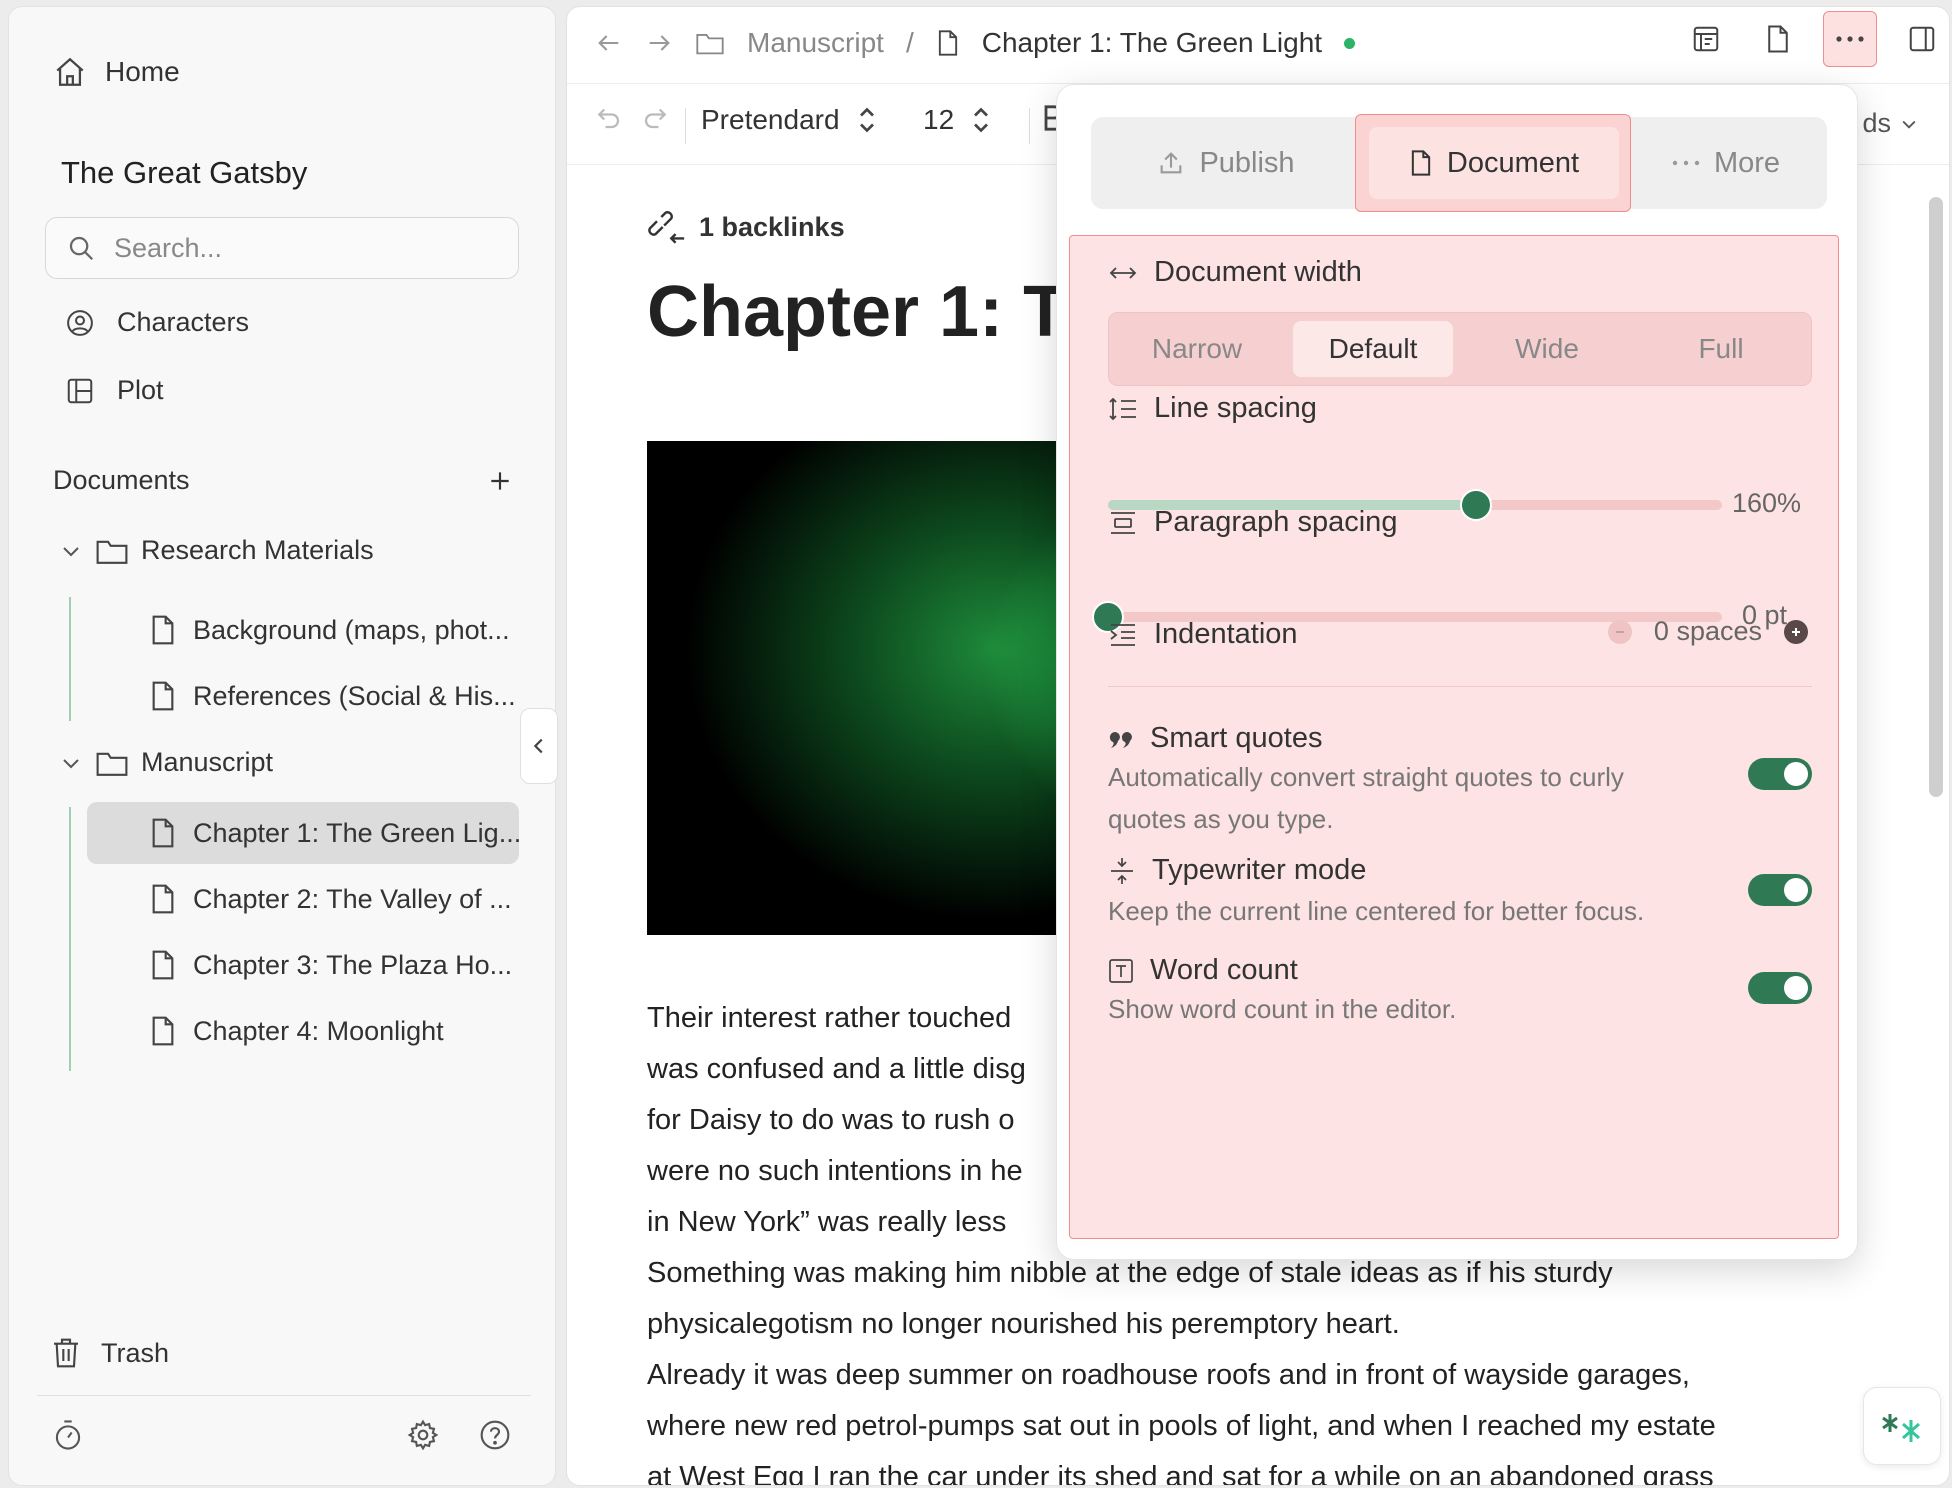 Image resolution: width=1952 pixels, height=1488 pixels. I want to click on search-box, so click(282, 248).